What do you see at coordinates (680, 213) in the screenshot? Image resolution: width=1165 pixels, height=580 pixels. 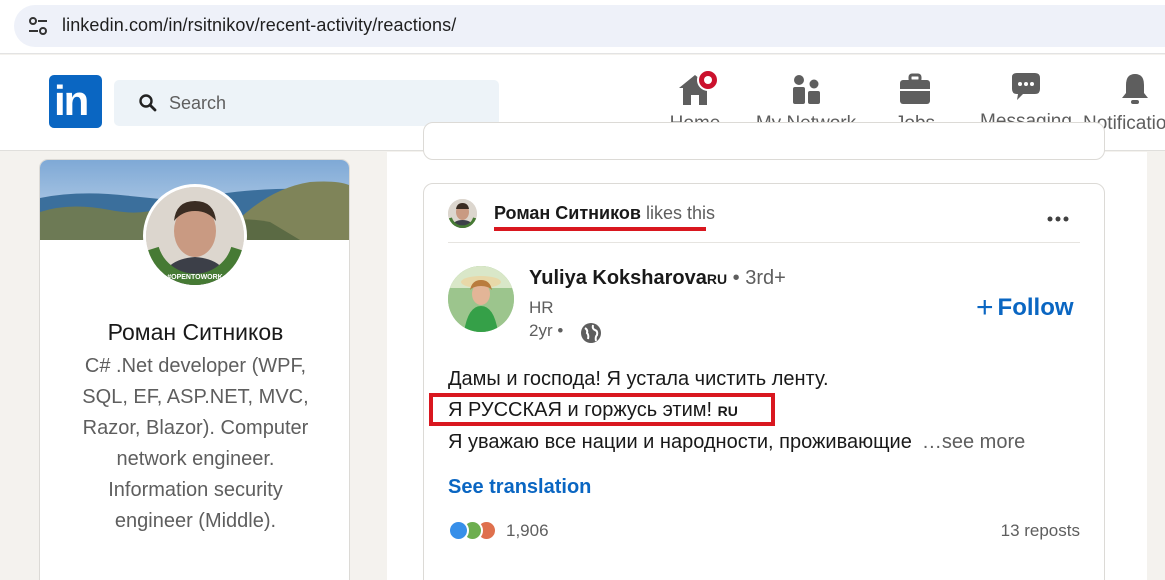 I see `context-action: likes this` at bounding box center [680, 213].